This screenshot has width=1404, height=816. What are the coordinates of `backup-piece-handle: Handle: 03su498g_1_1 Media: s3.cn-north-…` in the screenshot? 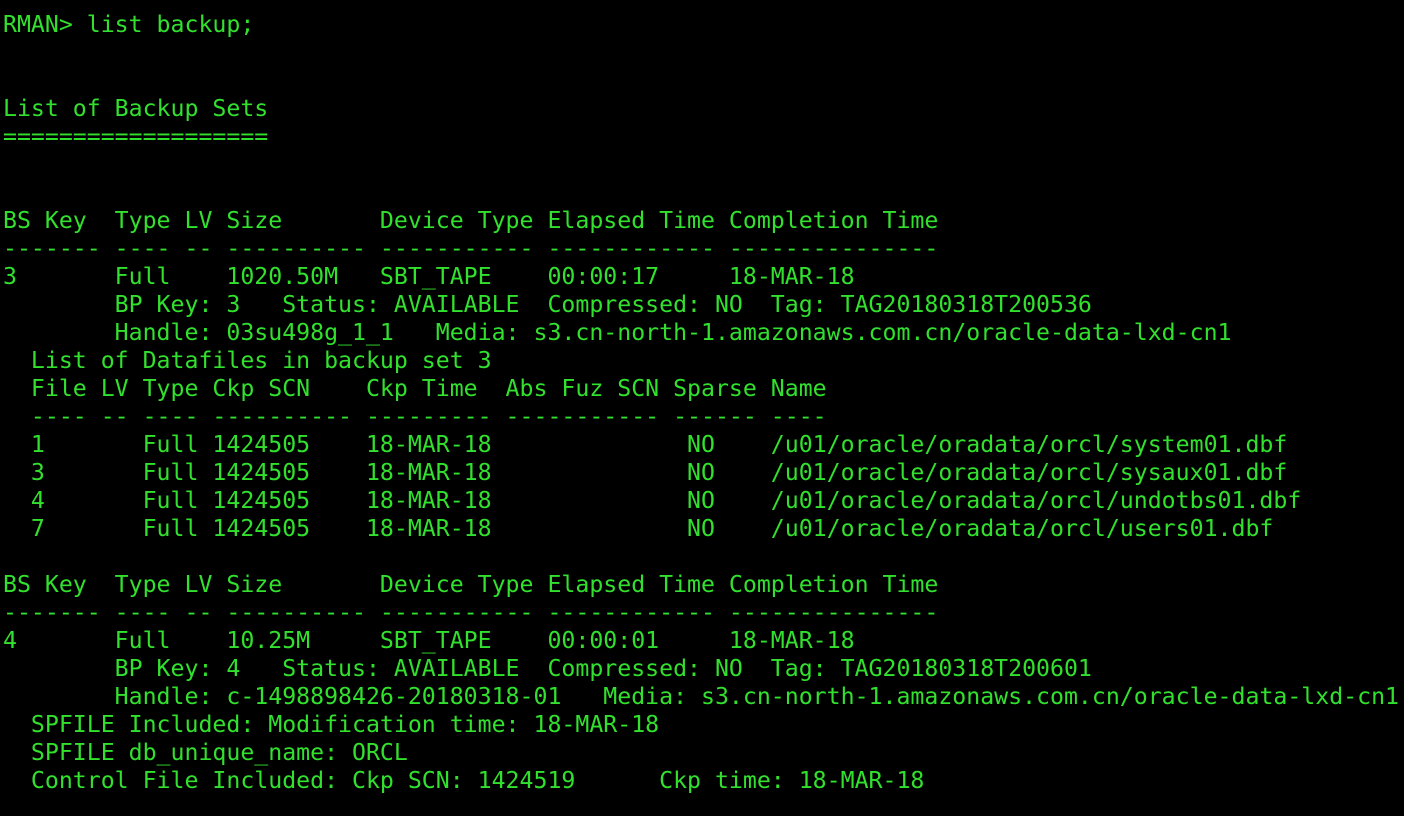 It's located at (617, 332).